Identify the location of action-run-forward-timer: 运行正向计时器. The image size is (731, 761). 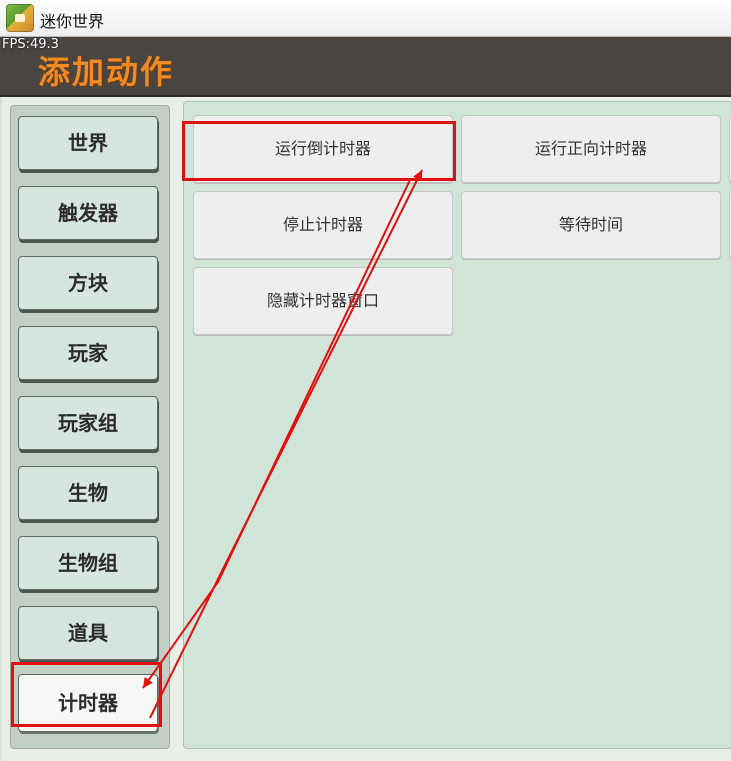
(591, 149).